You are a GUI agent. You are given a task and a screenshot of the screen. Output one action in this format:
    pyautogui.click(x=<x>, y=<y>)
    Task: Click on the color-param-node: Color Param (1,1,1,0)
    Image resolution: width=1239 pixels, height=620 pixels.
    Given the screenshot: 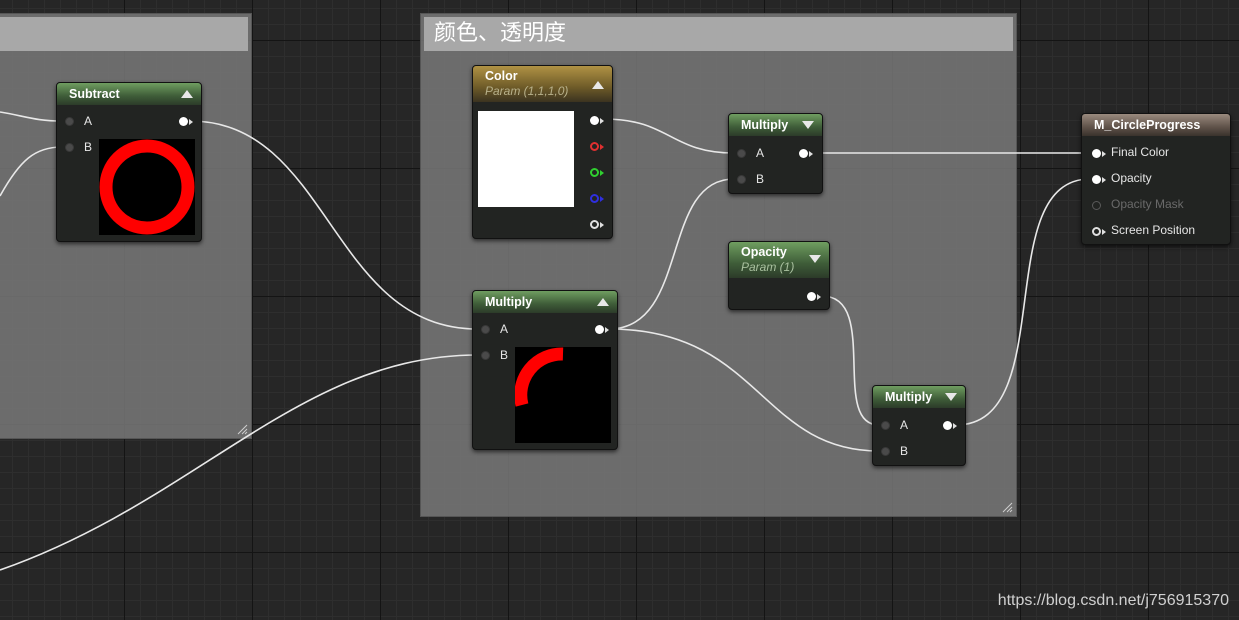 What is the action you would take?
    pyautogui.click(x=542, y=152)
    